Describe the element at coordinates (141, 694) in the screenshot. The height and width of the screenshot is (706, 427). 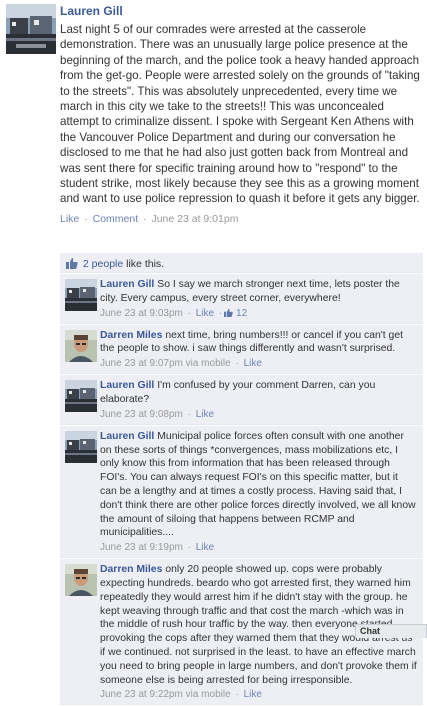
I see `comment-timestamp: June 23 at 9:22pm` at that location.